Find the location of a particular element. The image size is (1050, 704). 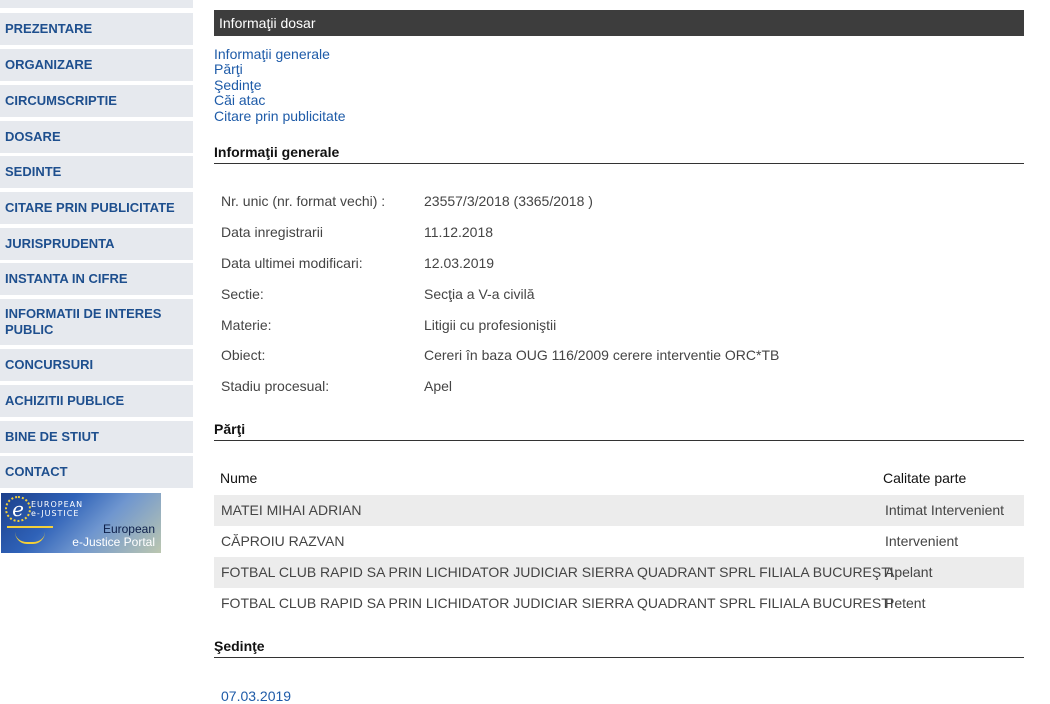

info-value: Apel is located at coordinates (438, 386).